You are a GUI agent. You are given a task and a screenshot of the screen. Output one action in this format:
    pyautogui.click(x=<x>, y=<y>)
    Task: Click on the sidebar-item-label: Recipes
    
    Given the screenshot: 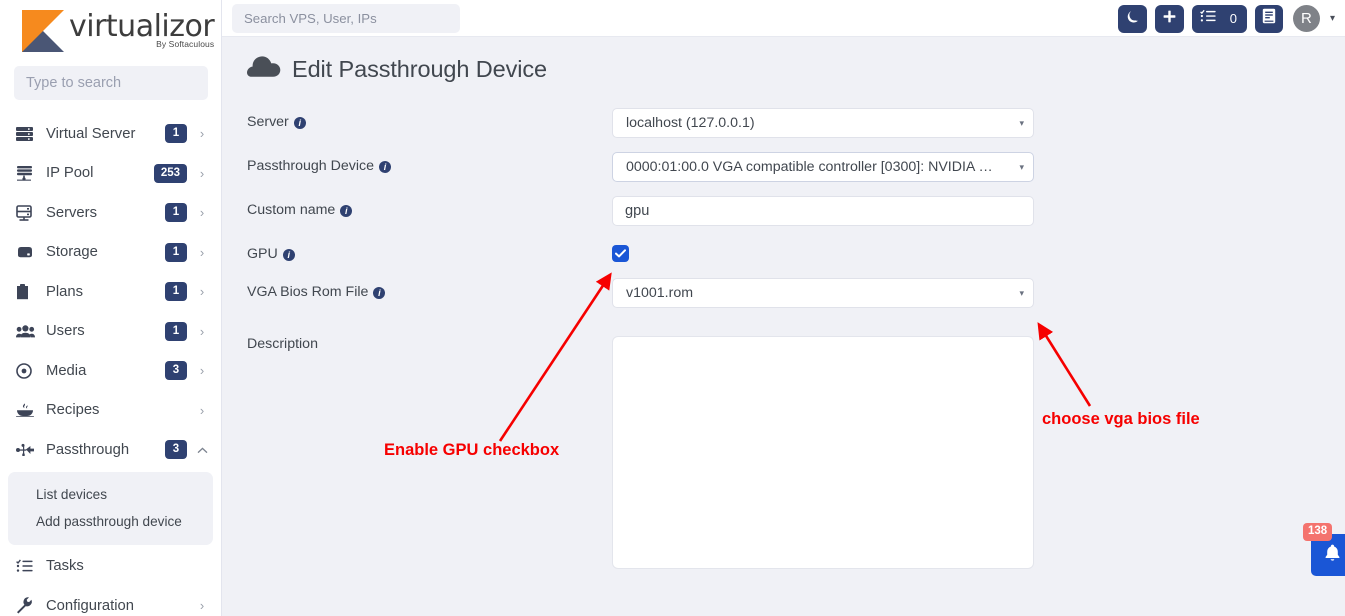 What is the action you would take?
    pyautogui.click(x=73, y=410)
    